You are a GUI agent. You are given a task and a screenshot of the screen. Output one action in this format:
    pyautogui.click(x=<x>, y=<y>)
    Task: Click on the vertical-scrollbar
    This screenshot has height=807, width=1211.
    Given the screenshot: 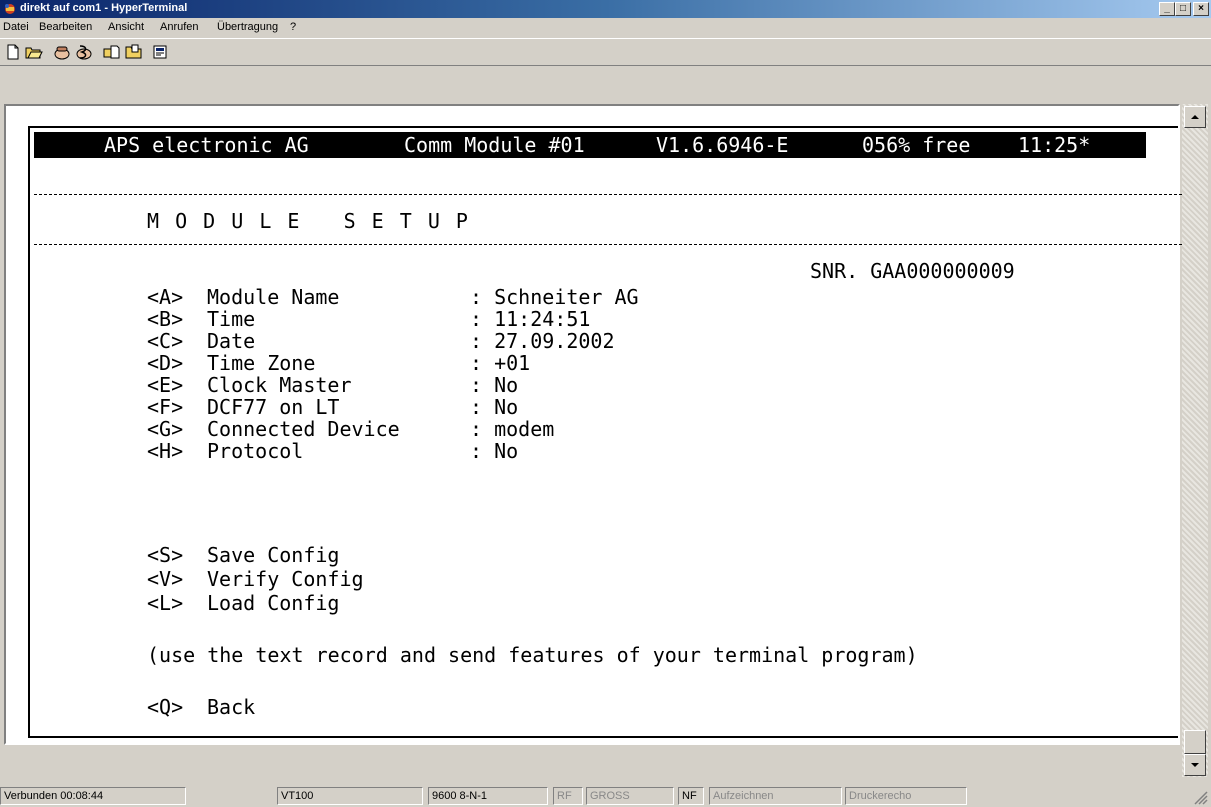 What is the action you would take?
    pyautogui.click(x=1195, y=440)
    